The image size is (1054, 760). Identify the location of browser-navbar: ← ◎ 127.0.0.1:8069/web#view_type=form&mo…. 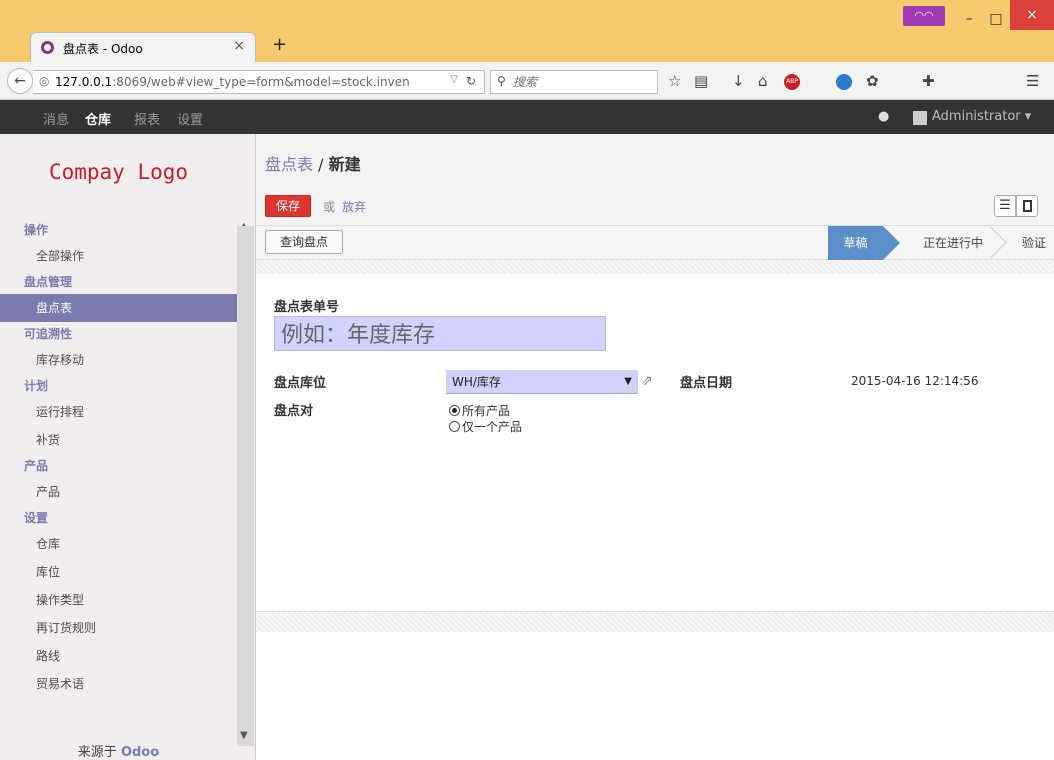
(527, 81).